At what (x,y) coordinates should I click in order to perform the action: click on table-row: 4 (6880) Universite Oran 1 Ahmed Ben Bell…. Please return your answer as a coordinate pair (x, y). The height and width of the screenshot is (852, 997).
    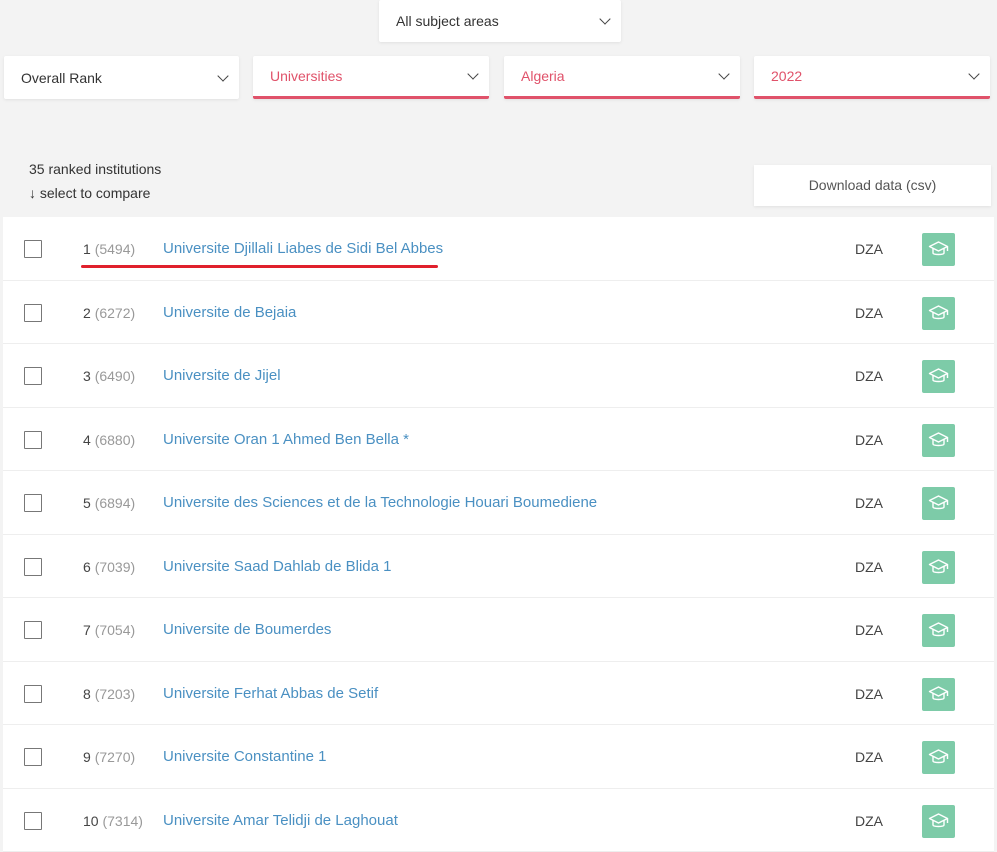
    Looking at the image, I should click on (498, 440).